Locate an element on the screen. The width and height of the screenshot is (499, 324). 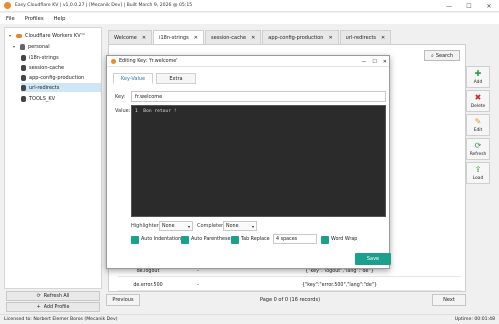
tab-replace-label: Tab Replace is located at coordinates (255, 239).